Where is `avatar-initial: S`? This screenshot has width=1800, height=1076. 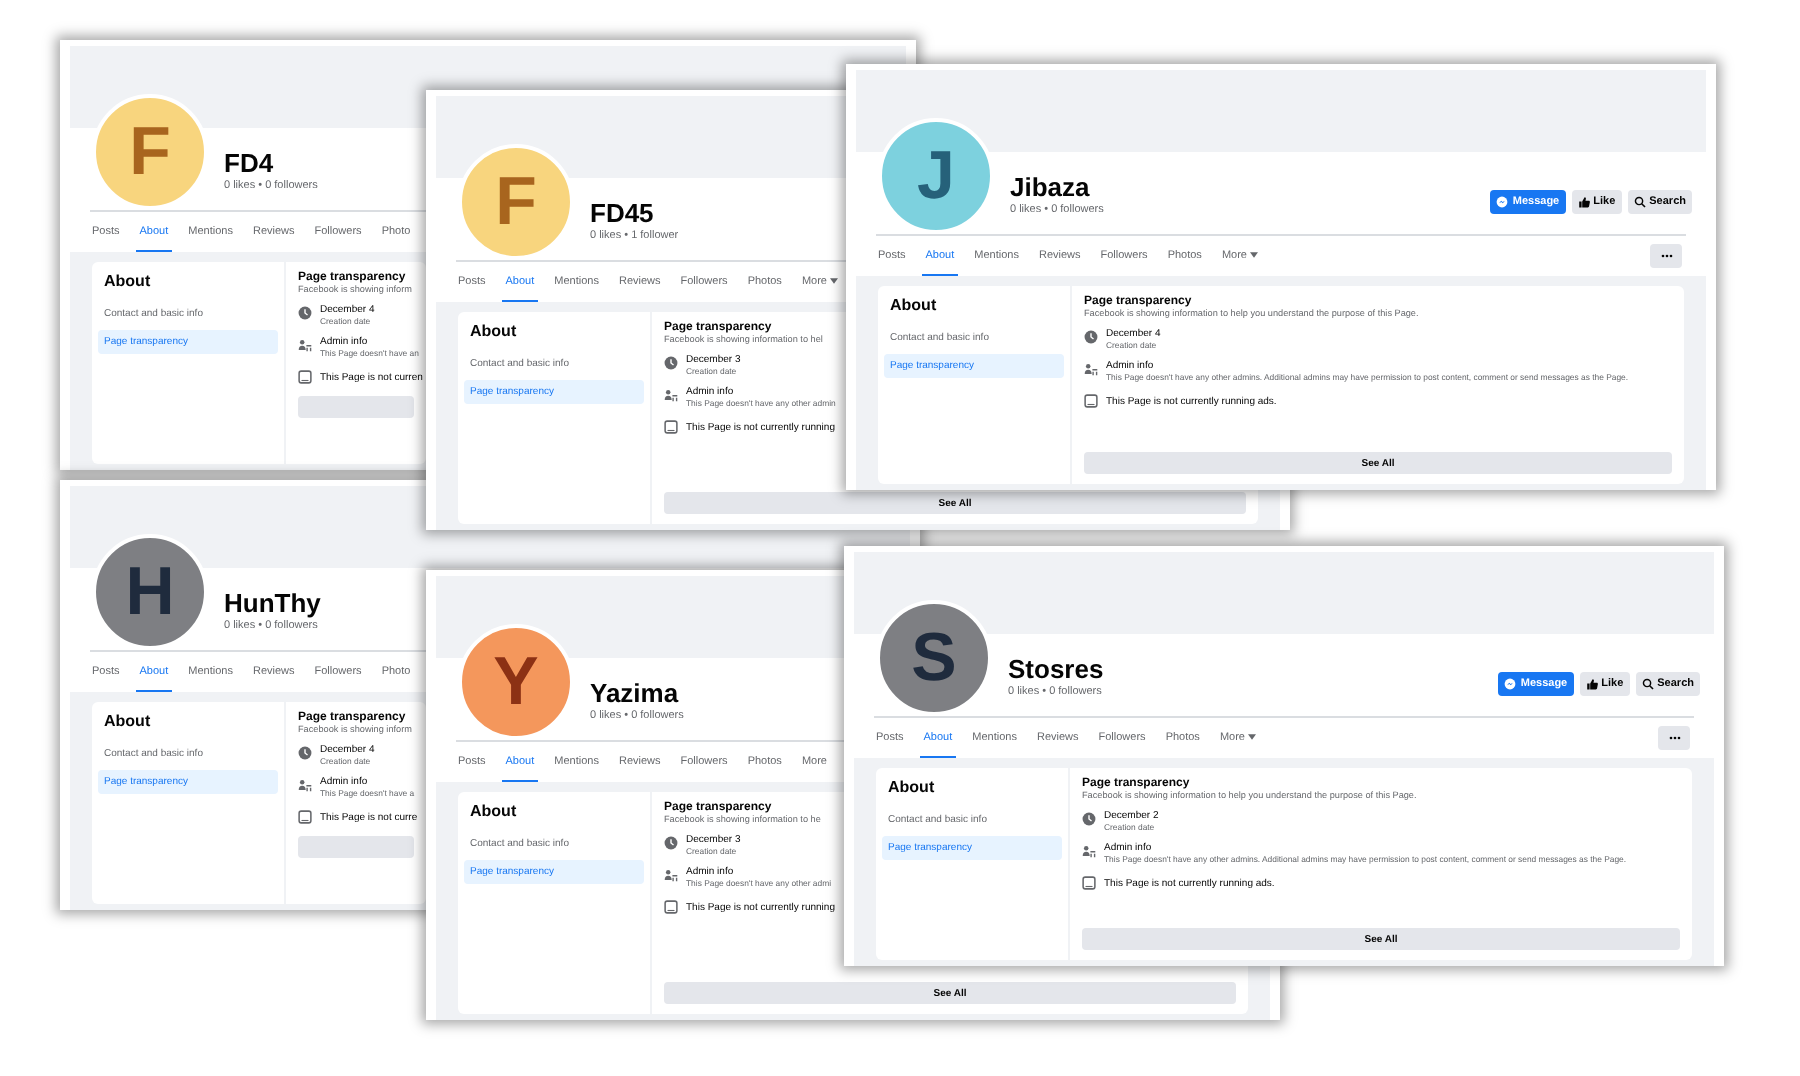 avatar-initial: S is located at coordinates (934, 658).